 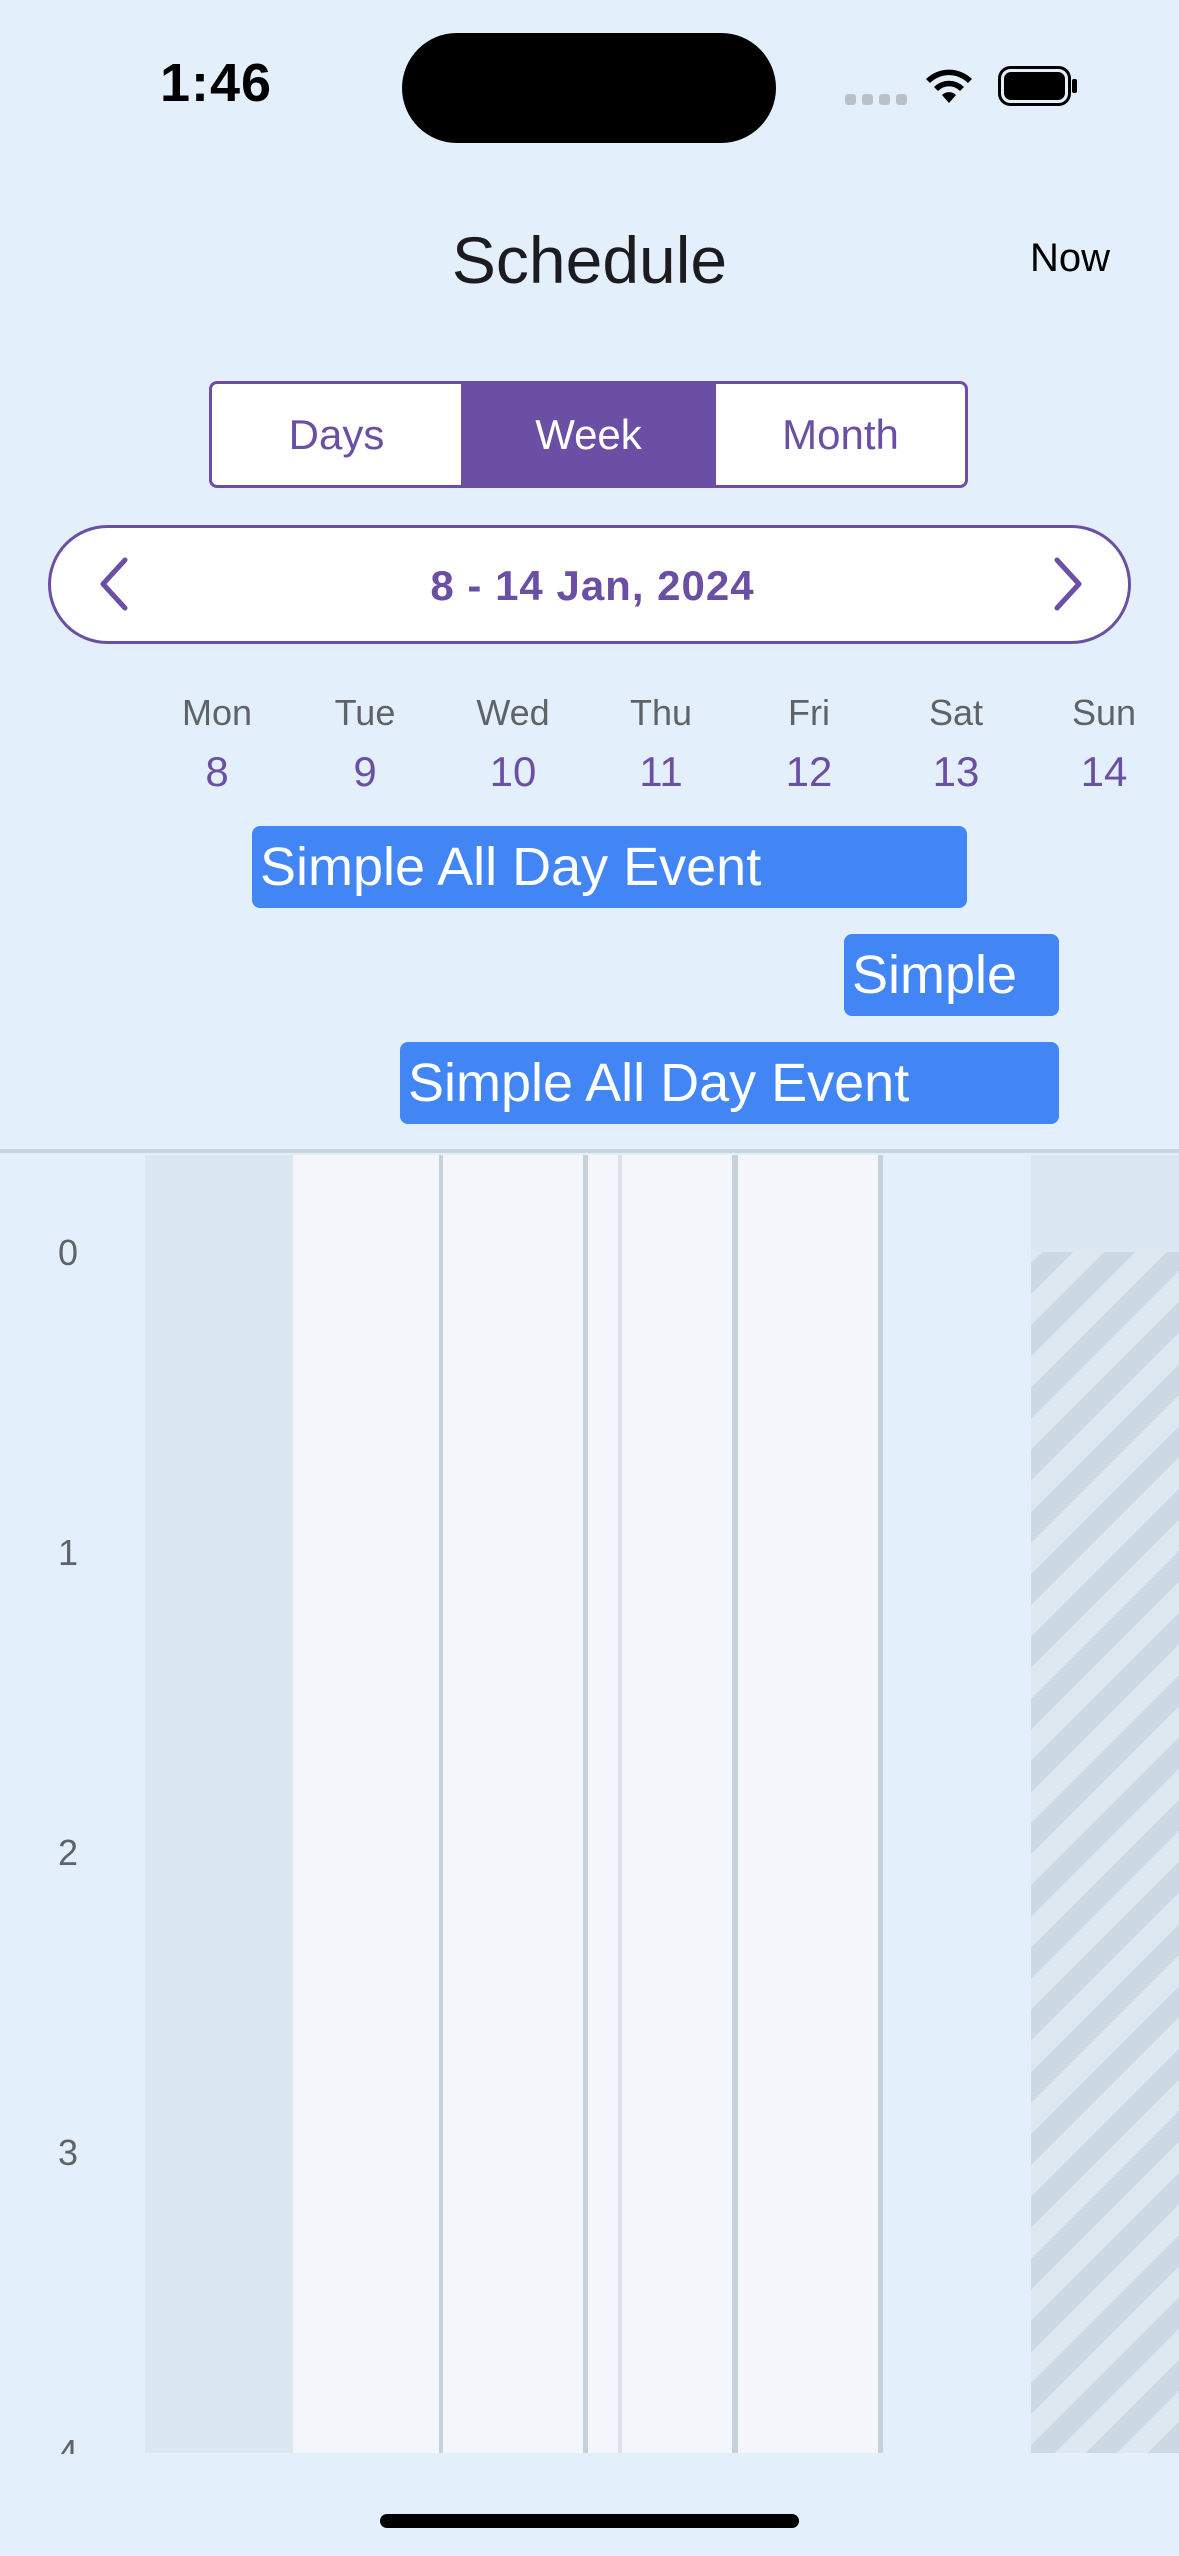 What do you see at coordinates (216, 83) in the screenshot?
I see `status-time: 1:46` at bounding box center [216, 83].